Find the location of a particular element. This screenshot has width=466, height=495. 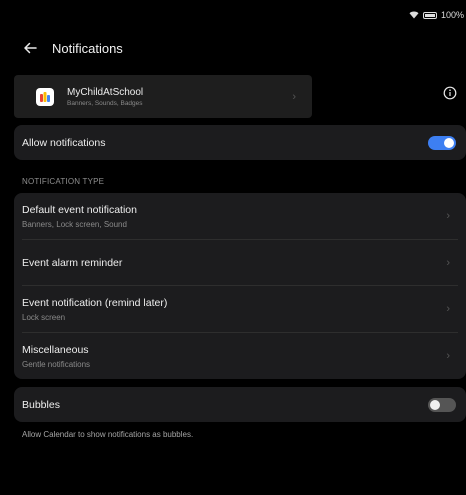

info-icon is located at coordinates (450, 93).